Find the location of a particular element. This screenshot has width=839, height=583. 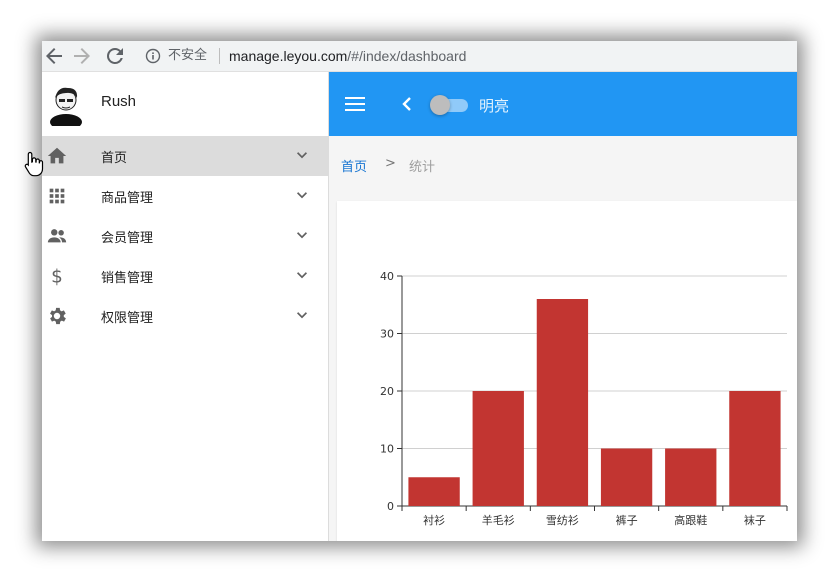

theme-label: 明亮 is located at coordinates (494, 106).